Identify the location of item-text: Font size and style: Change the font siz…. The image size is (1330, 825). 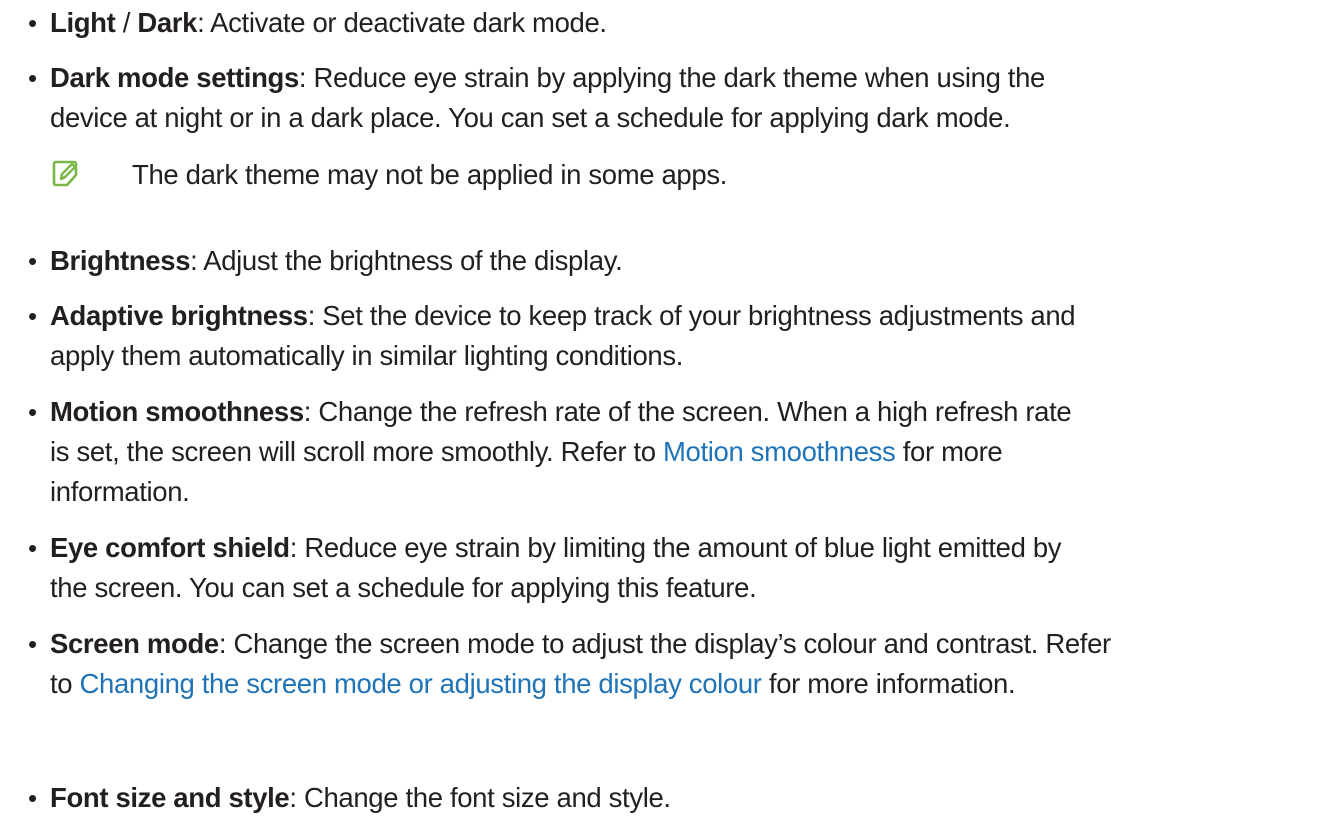
(680, 798).